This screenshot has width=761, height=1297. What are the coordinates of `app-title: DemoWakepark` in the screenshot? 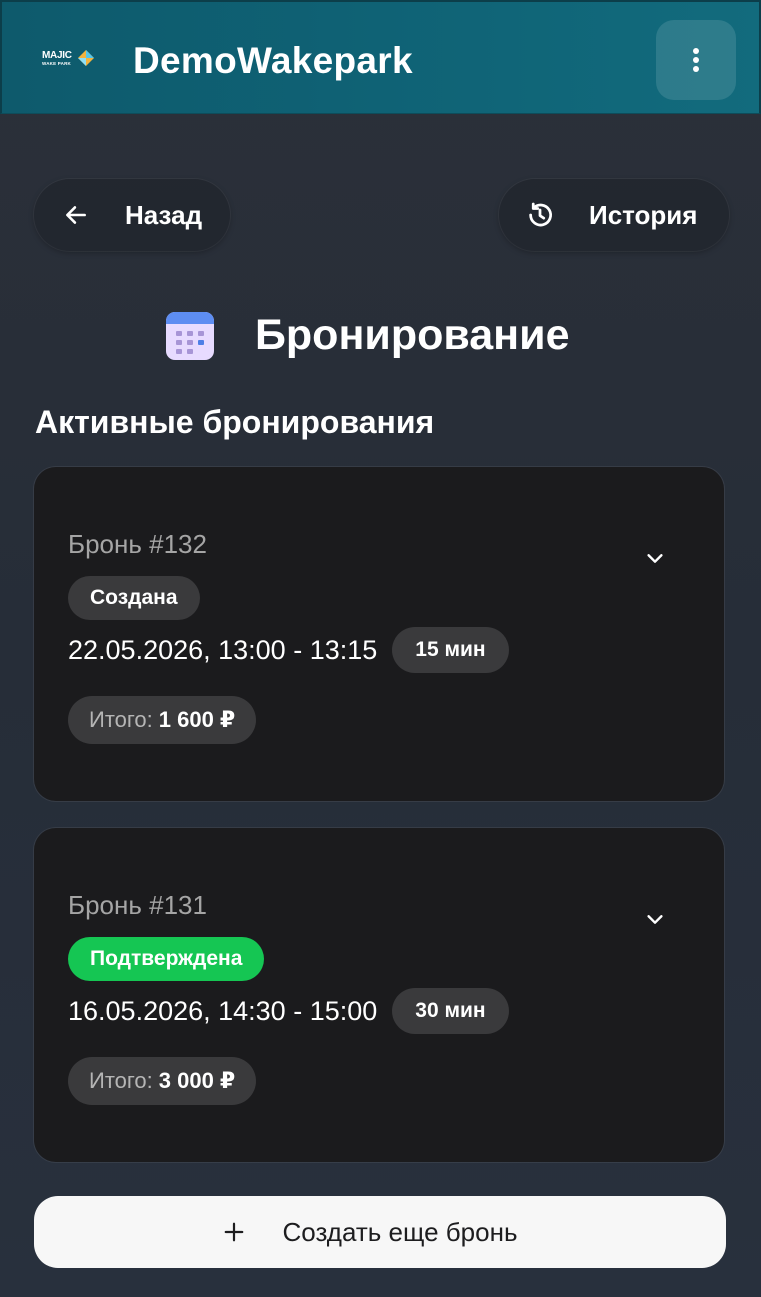 It's located at (273, 60).